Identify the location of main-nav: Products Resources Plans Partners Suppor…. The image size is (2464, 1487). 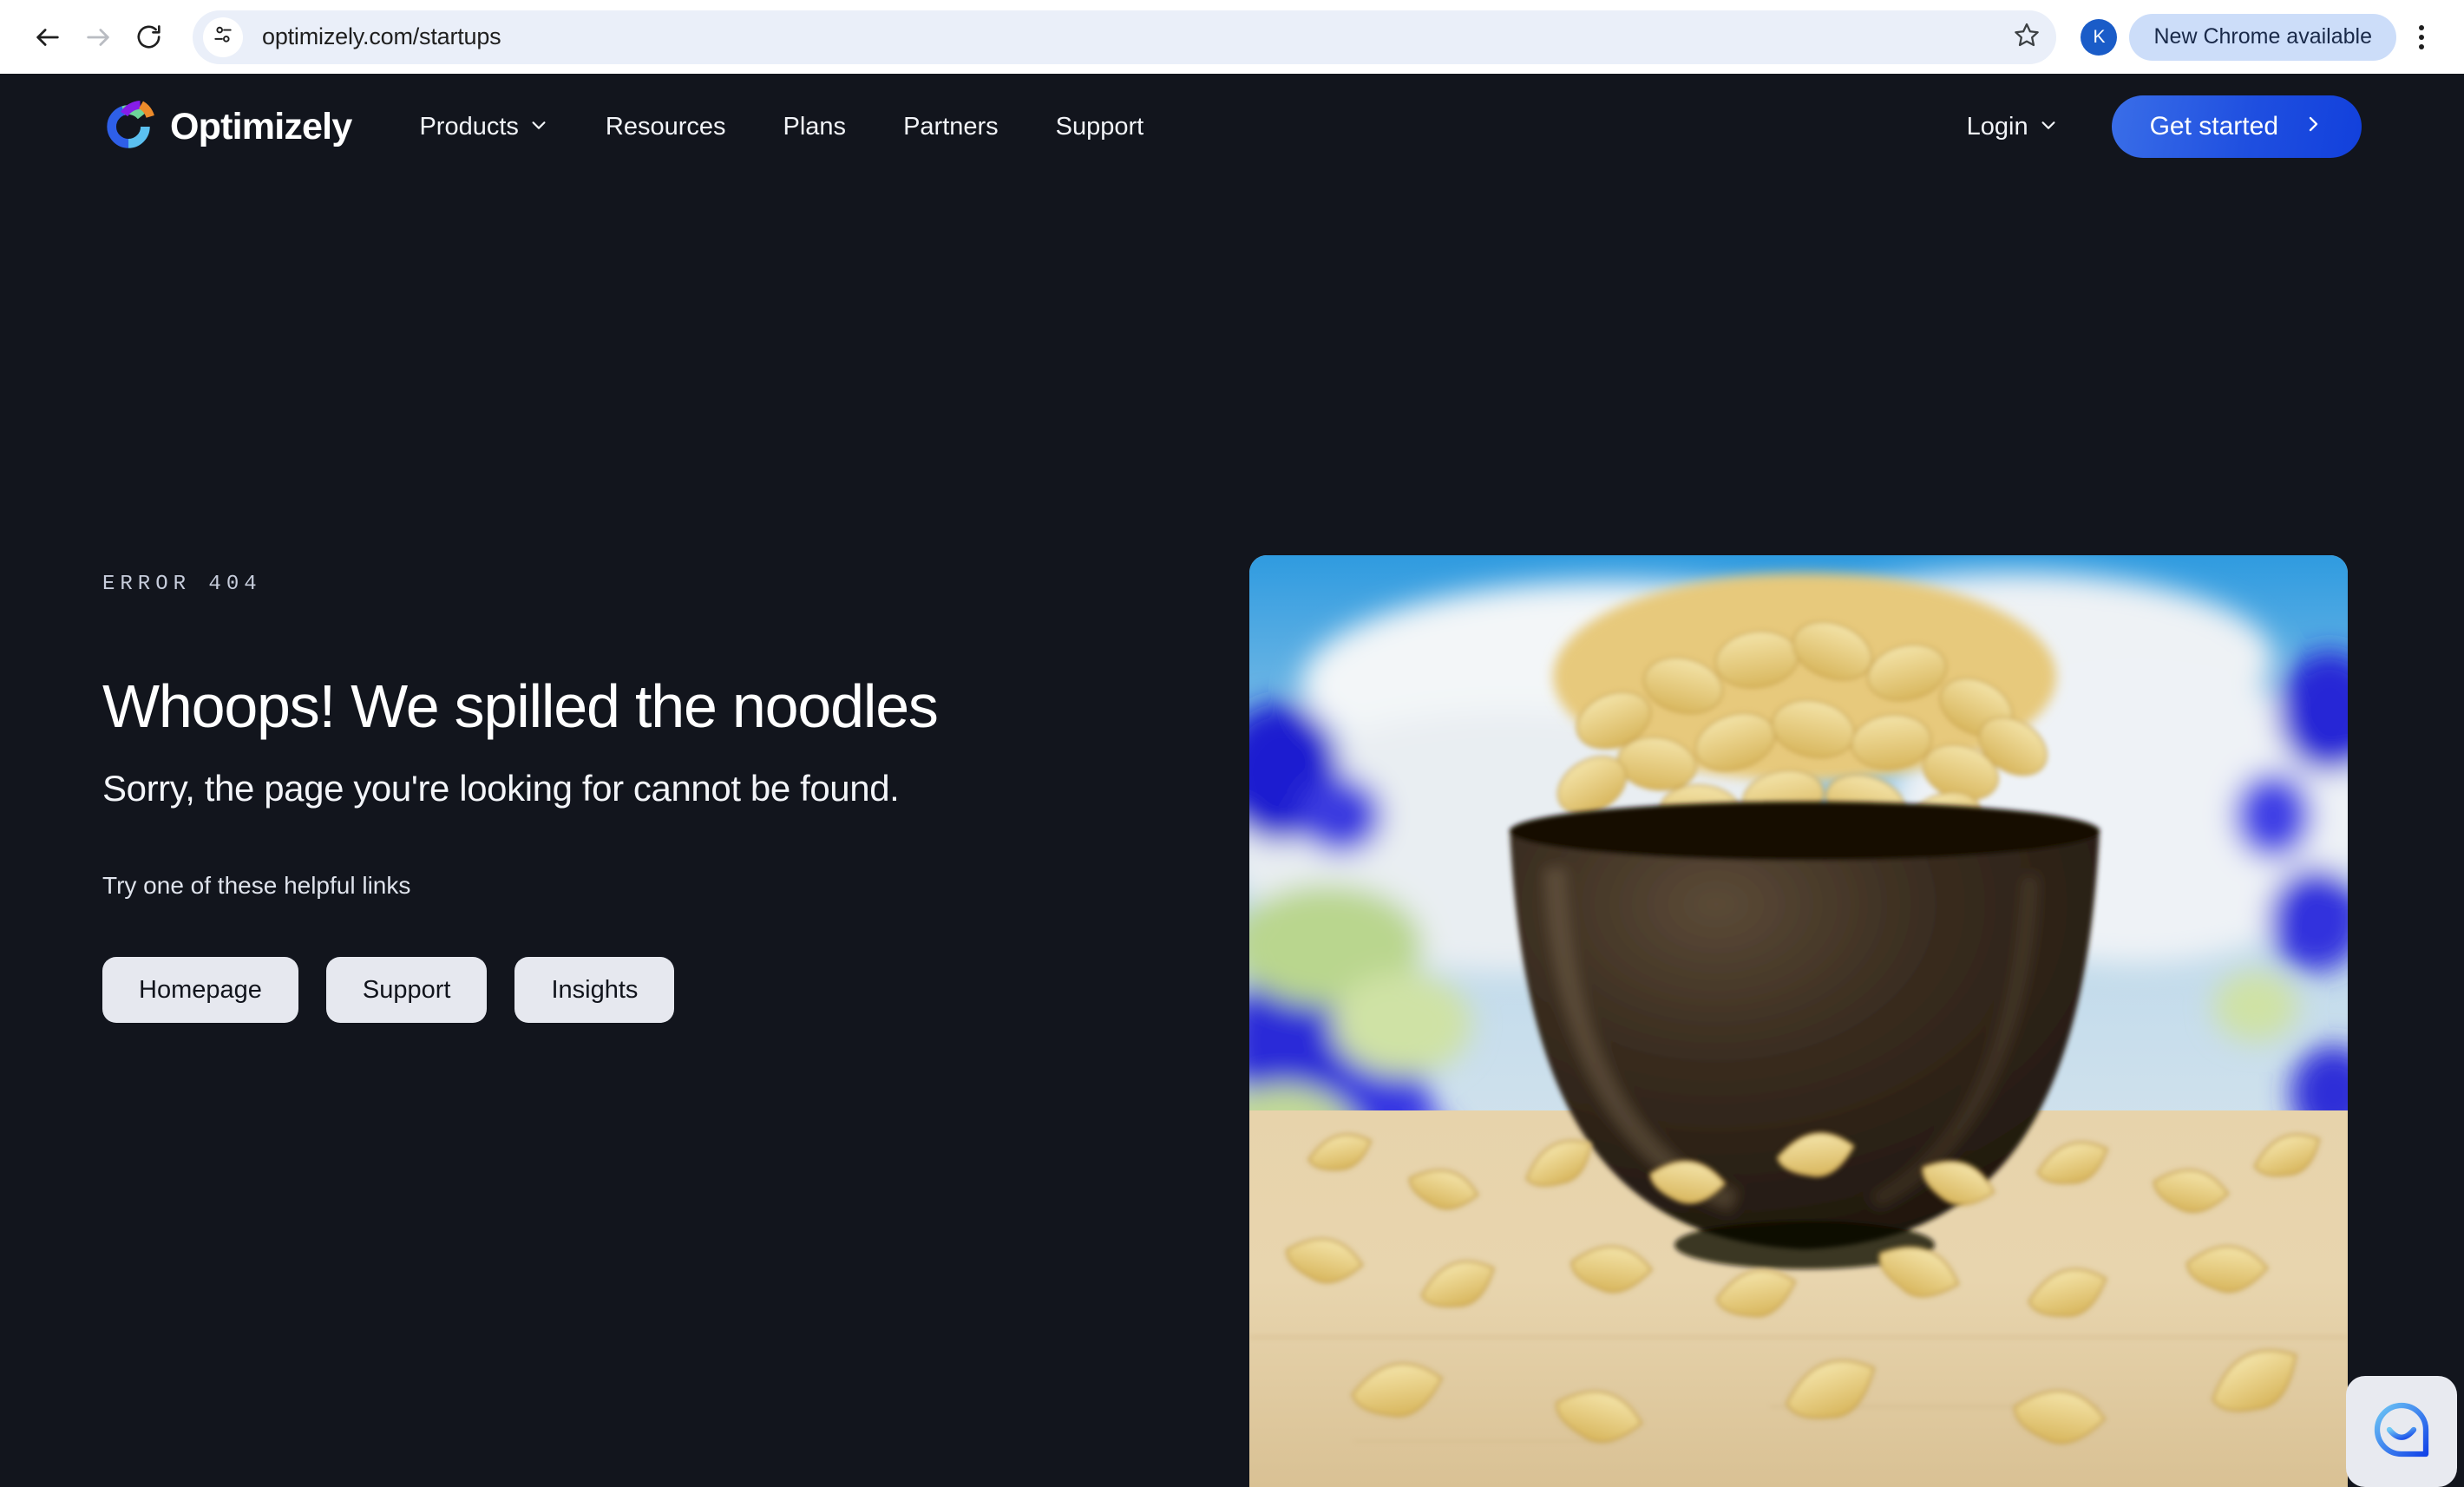
(781, 127).